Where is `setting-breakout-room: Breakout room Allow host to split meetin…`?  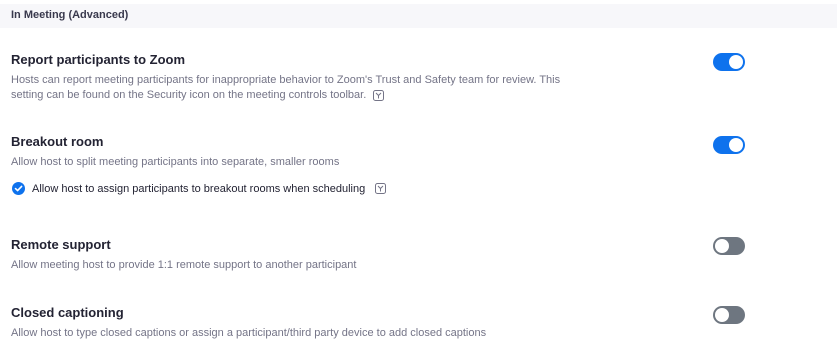
setting-breakout-room: Breakout room Allow host to split meetin… is located at coordinates (311, 152).